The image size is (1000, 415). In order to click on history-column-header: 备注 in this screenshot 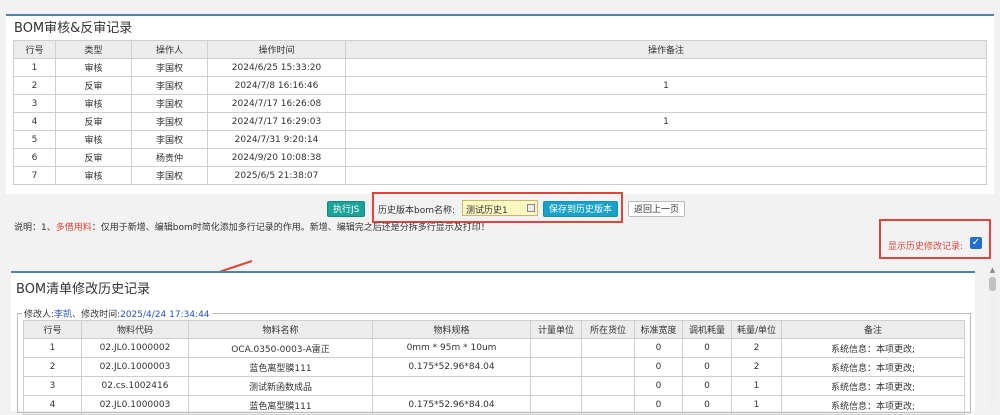, I will do `click(873, 329)`.